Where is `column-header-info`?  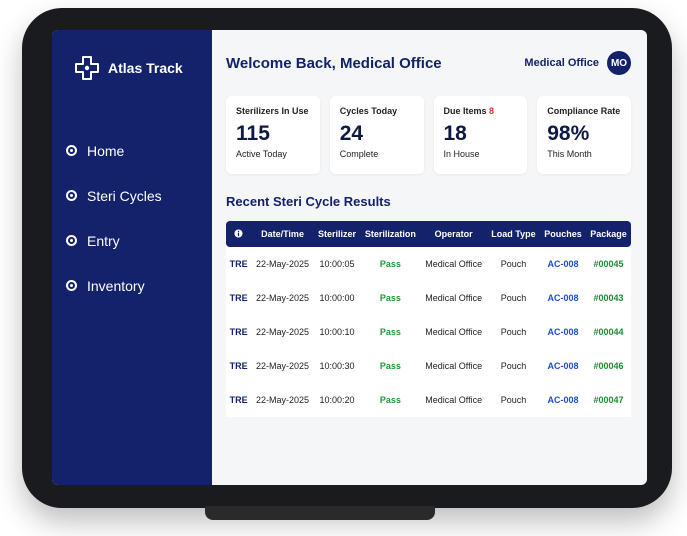
column-header-info is located at coordinates (238, 234).